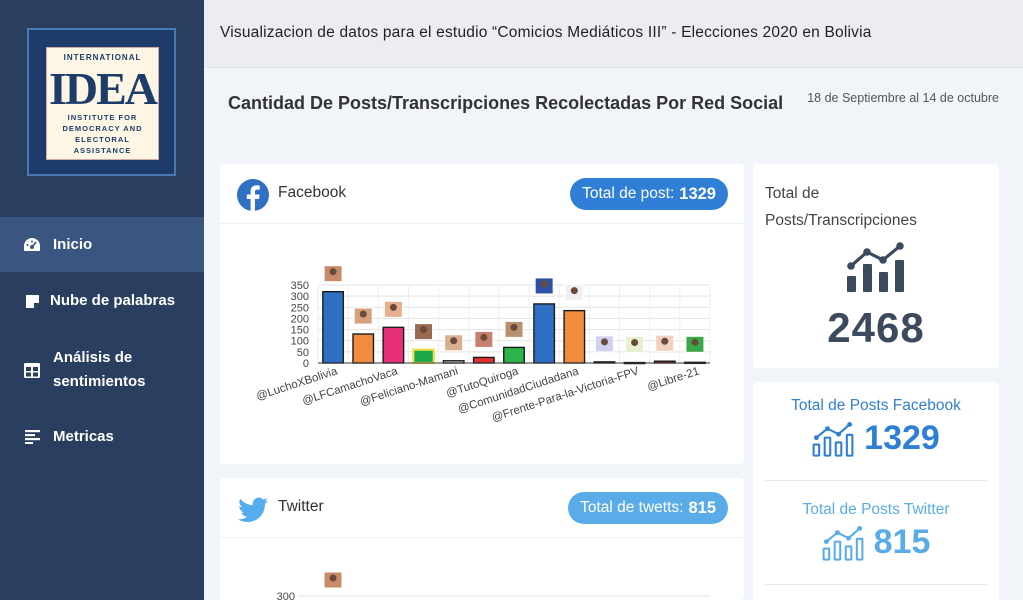  Describe the element at coordinates (312, 192) in the screenshot. I see `facebook-card-title: Facebook` at that location.